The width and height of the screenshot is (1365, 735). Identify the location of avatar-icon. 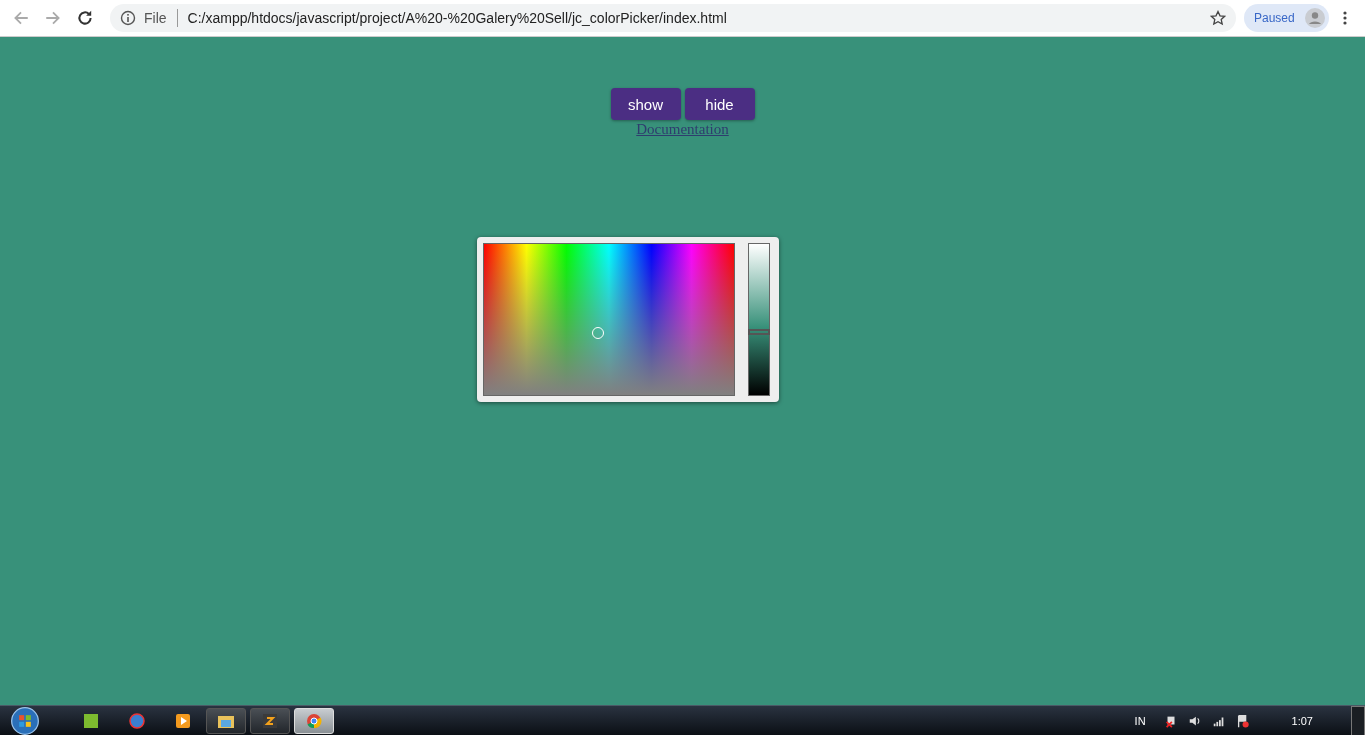
(1314, 18).